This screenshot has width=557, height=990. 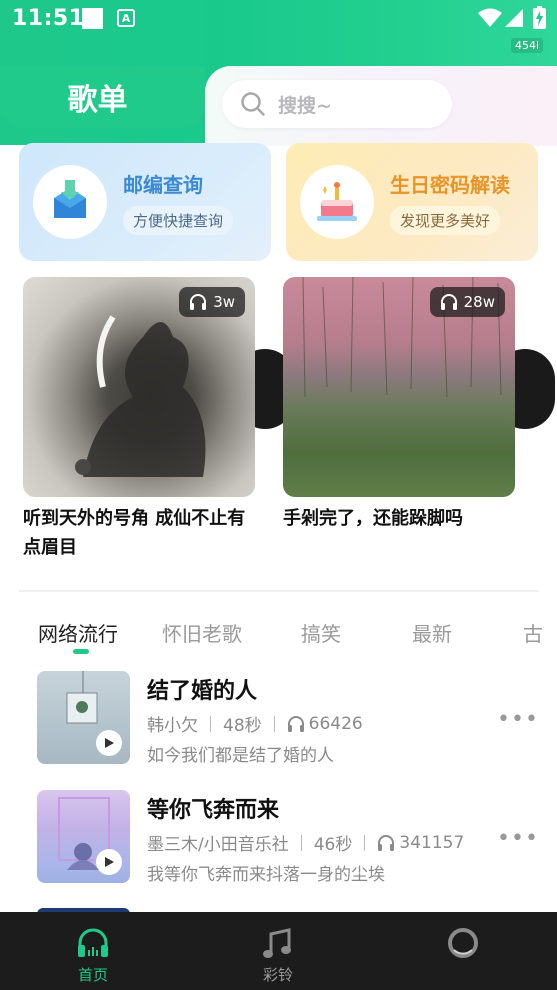 I want to click on page-title-tab: 歌单, so click(x=102, y=97).